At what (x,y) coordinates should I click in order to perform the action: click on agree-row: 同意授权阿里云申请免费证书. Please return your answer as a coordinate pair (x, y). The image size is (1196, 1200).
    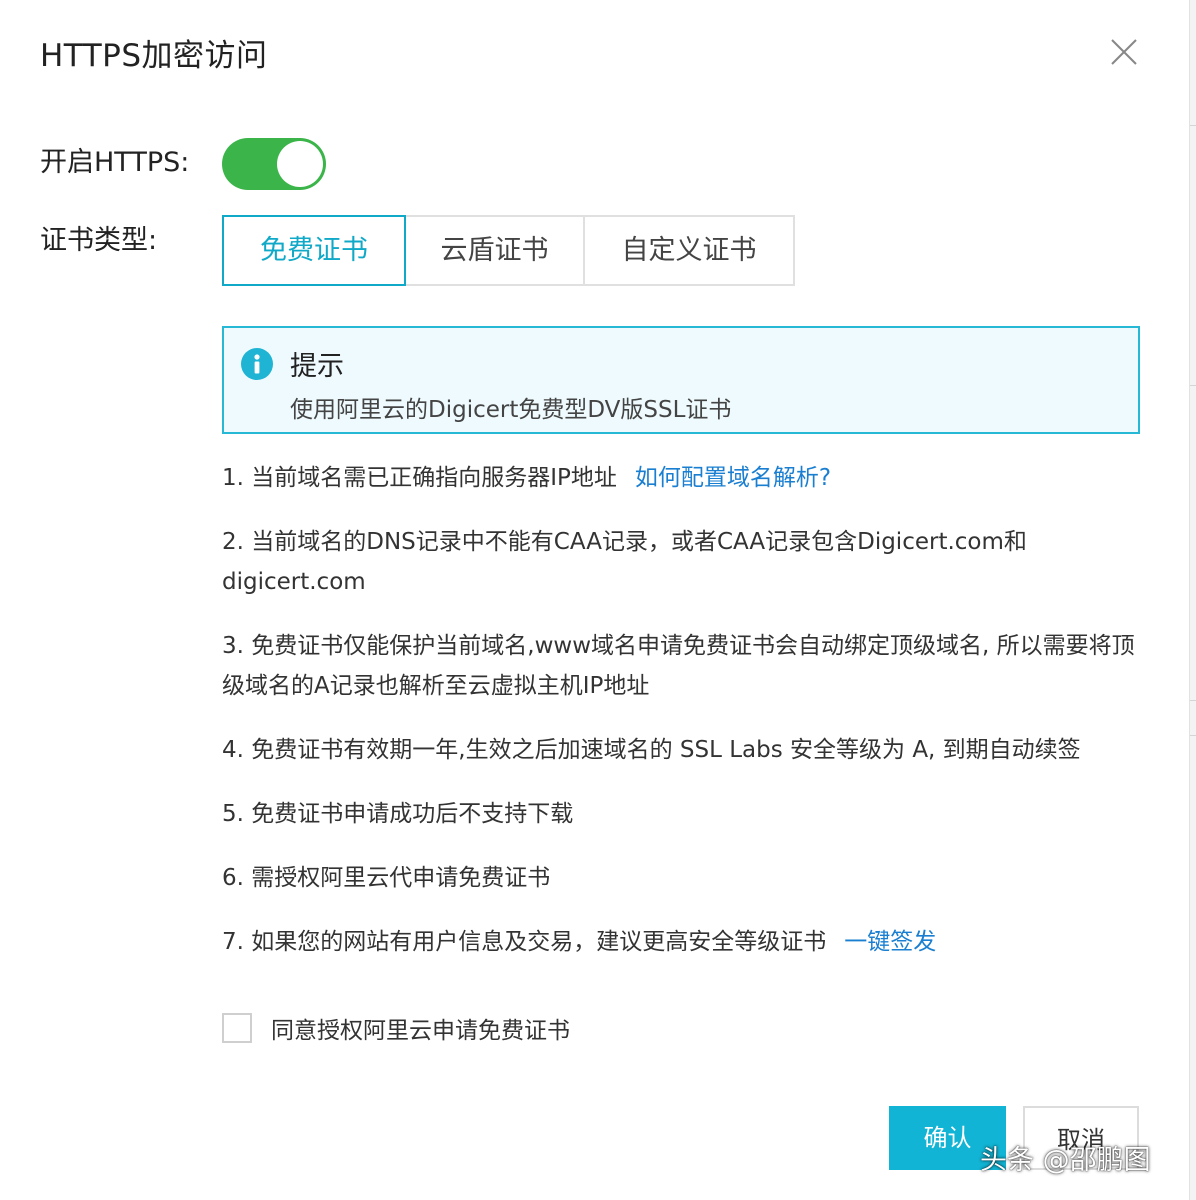
    Looking at the image, I should click on (396, 1028).